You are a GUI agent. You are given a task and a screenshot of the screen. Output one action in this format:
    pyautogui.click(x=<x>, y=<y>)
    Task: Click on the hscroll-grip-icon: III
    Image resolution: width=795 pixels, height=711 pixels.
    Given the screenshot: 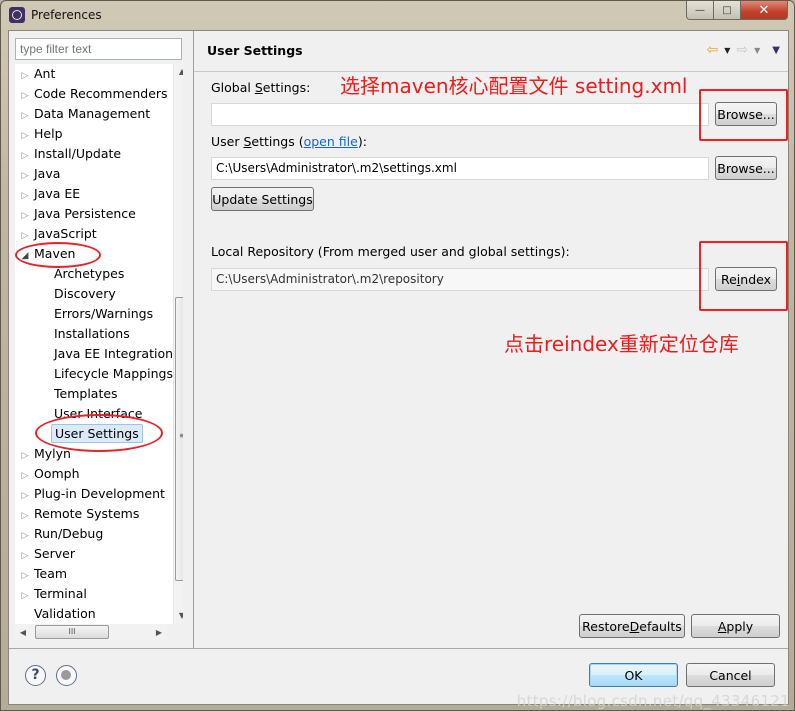 What is the action you would take?
    pyautogui.click(x=72, y=631)
    